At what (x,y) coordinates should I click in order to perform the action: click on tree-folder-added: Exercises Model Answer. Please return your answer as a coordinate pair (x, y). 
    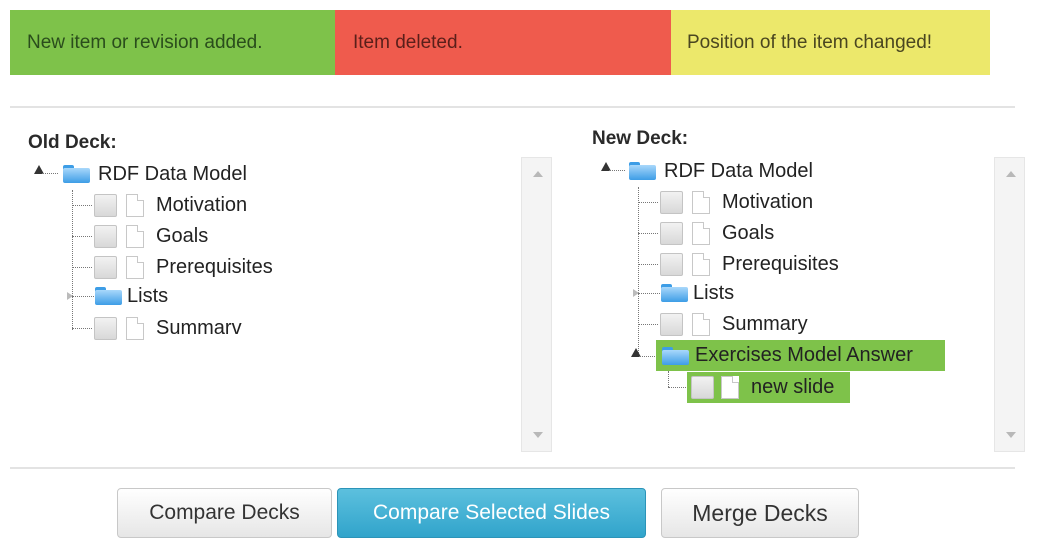
    Looking at the image, I should click on (800, 355).